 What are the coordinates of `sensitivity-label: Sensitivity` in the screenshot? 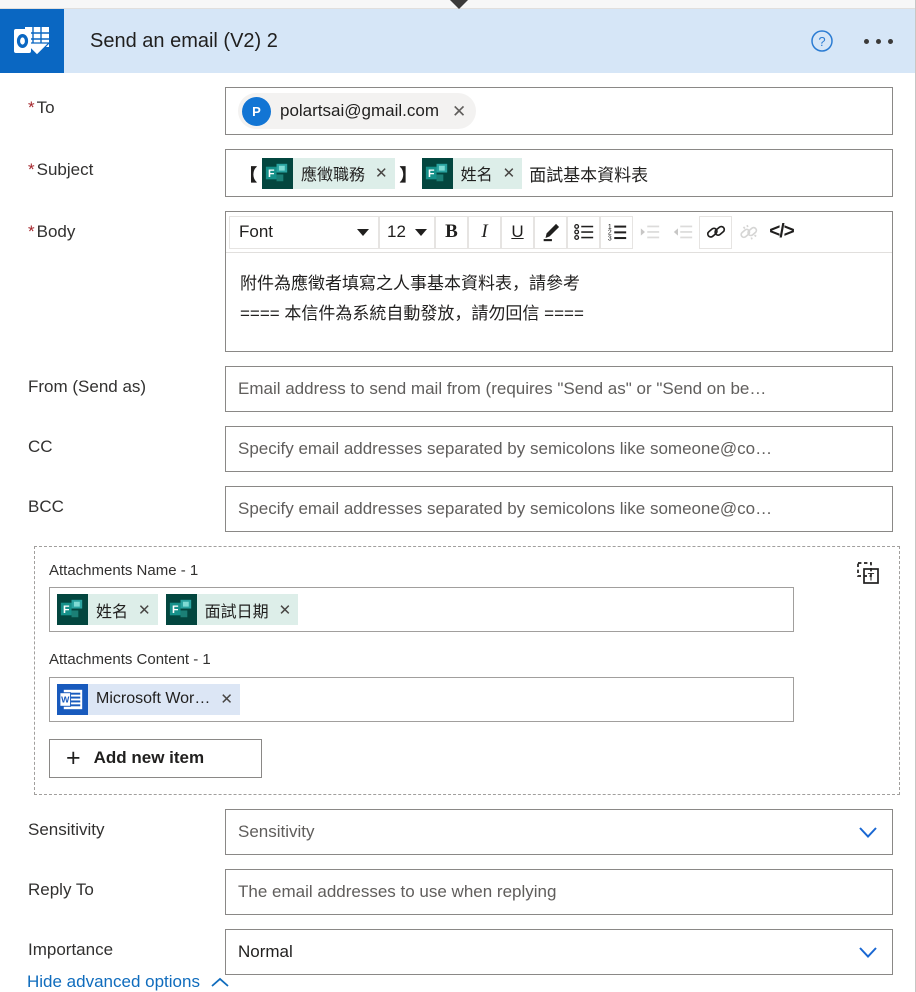 It's located at (66, 829).